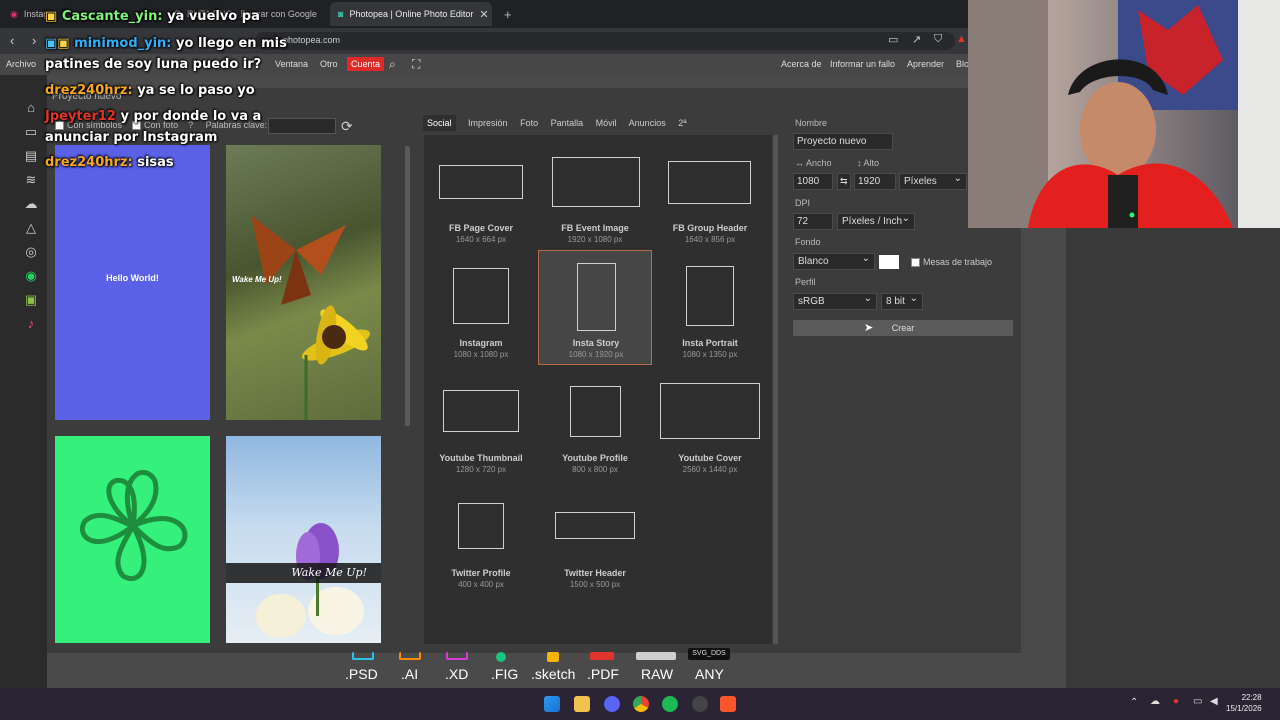 This screenshot has height=720, width=1280. I want to click on photopea-icon: ◙, so click(341, 14).